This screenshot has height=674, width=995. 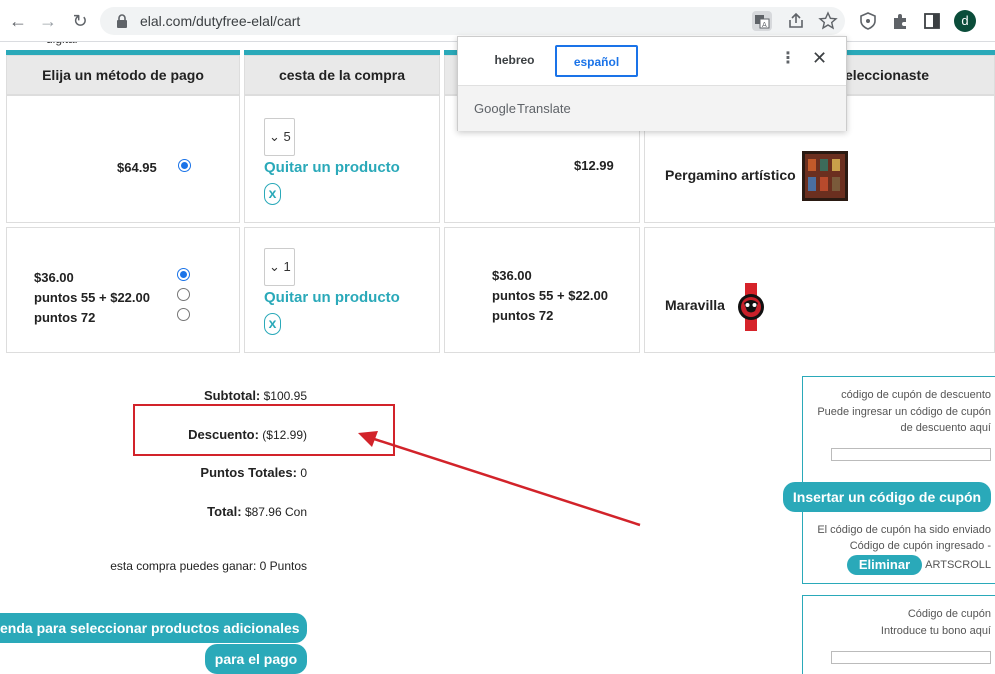 I want to click on row2-payment-option-2: puntos 55 + $22.00, so click(x=92, y=297).